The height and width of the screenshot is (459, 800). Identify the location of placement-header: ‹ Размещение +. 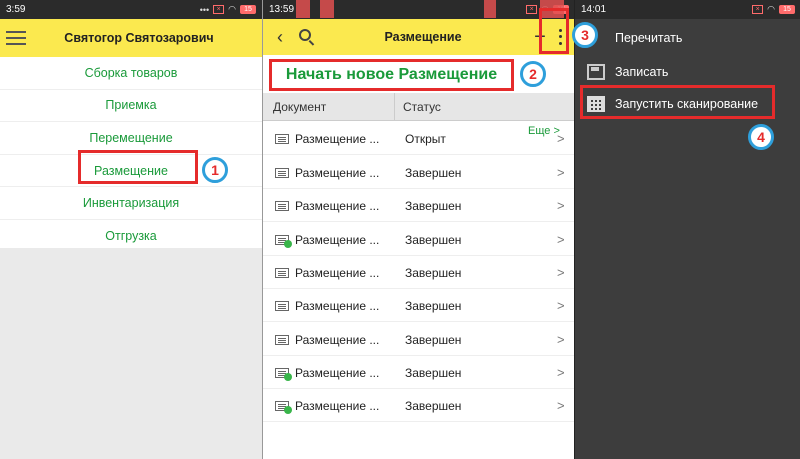
(419, 37).